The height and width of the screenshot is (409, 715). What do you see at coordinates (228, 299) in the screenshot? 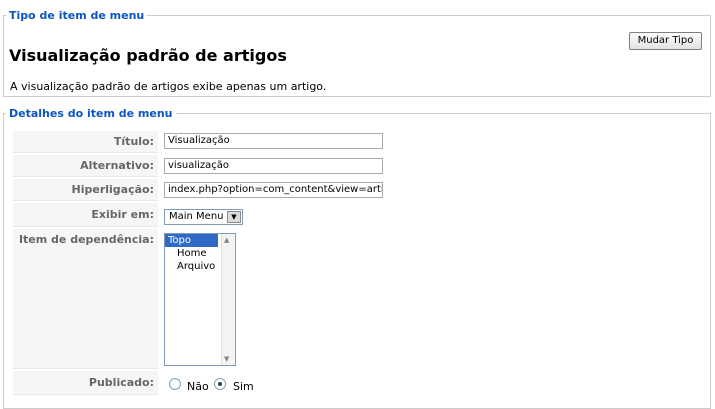
I see `listbox-scrollbar: ▲ ▼` at bounding box center [228, 299].